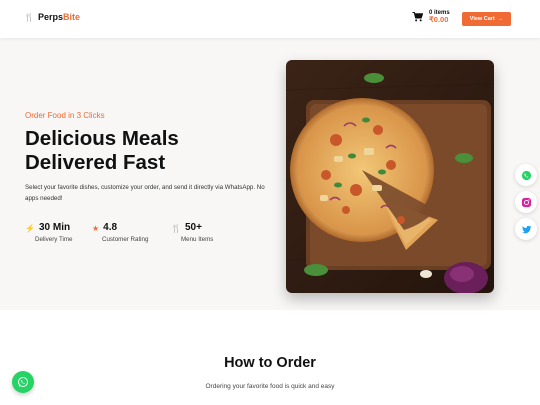  Describe the element at coordinates (439, 20) in the screenshot. I see `cart-total: ₹0.00` at that location.